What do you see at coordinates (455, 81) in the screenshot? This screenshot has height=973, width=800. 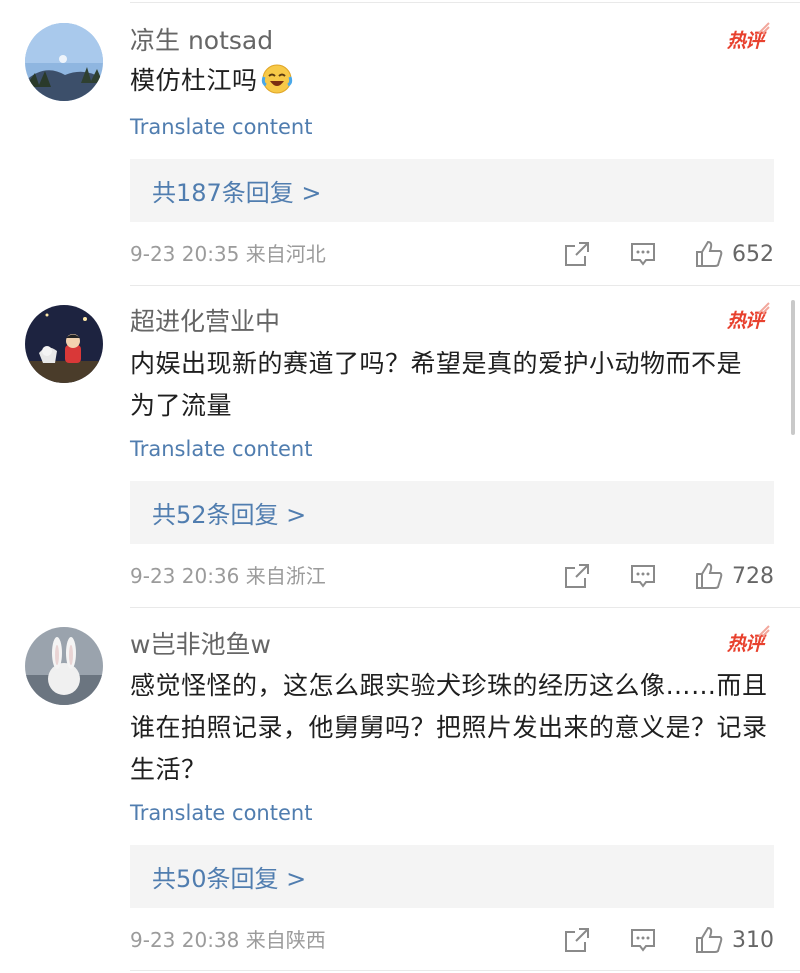 I see `comment-text: 模仿杜江吗` at bounding box center [455, 81].